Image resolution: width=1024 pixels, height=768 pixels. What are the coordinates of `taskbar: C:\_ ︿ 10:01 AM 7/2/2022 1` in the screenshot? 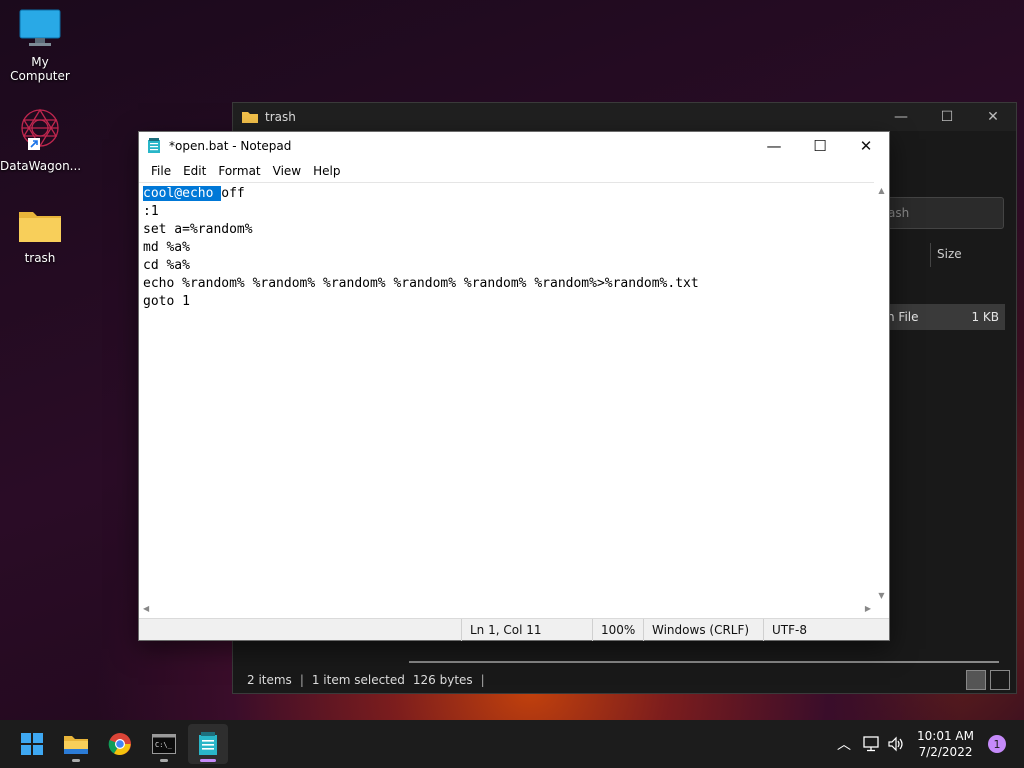 It's located at (512, 744).